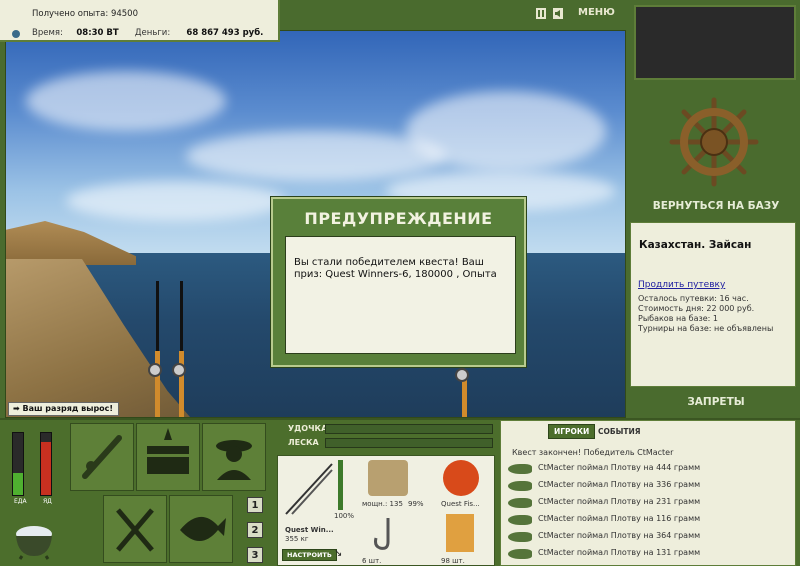 This screenshot has width=800, height=566. Describe the element at coordinates (696, 308) in the screenshot. I see `day-cost: Стоимость дня: 22 000 руб.` at that location.